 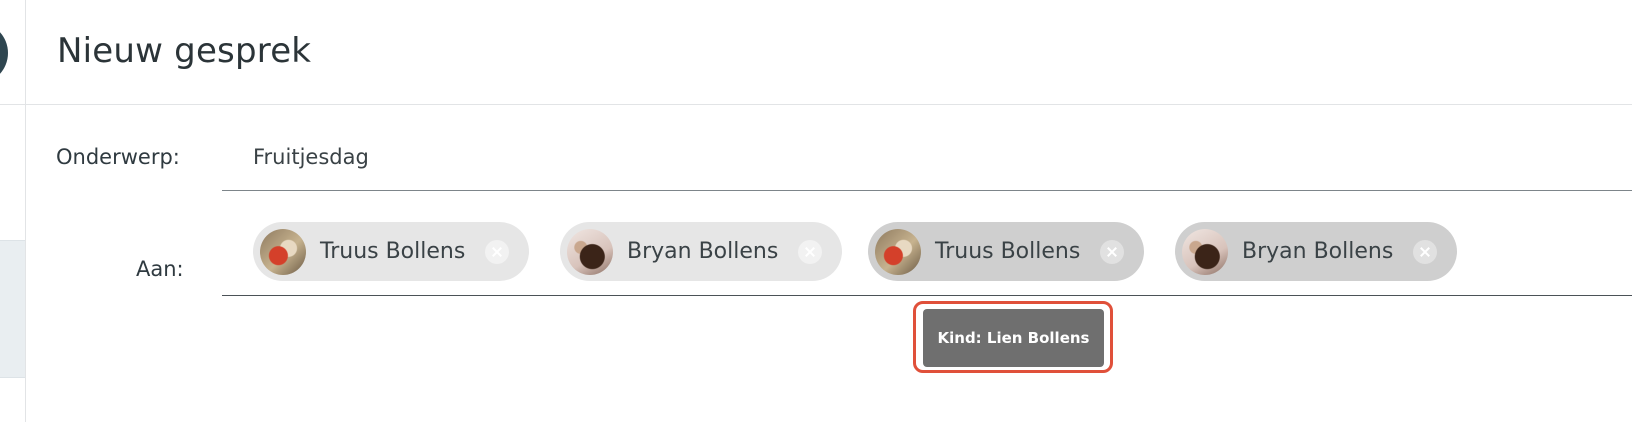 What do you see at coordinates (184, 51) in the screenshot?
I see `page-title: Nieuw gesprek` at bounding box center [184, 51].